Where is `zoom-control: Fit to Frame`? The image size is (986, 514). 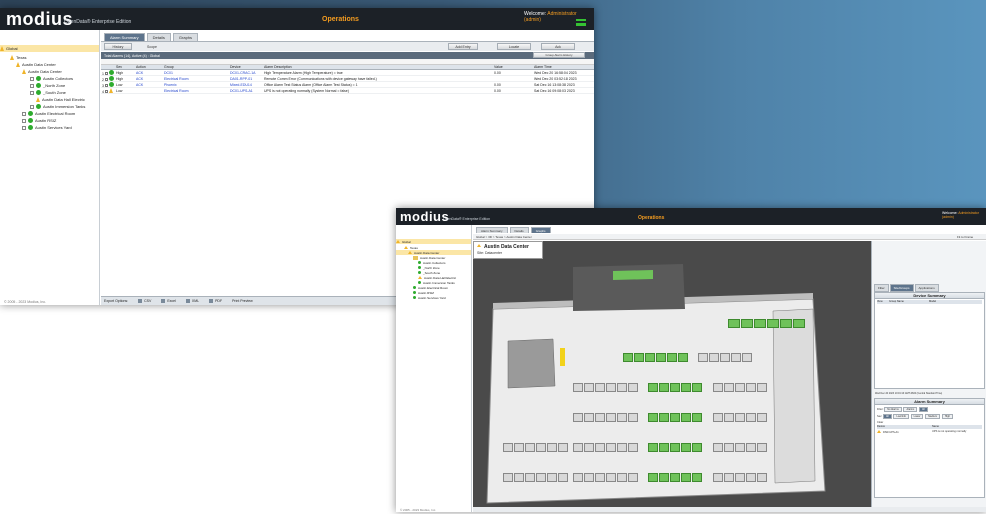 zoom-control: Fit to Frame is located at coordinates (965, 237).